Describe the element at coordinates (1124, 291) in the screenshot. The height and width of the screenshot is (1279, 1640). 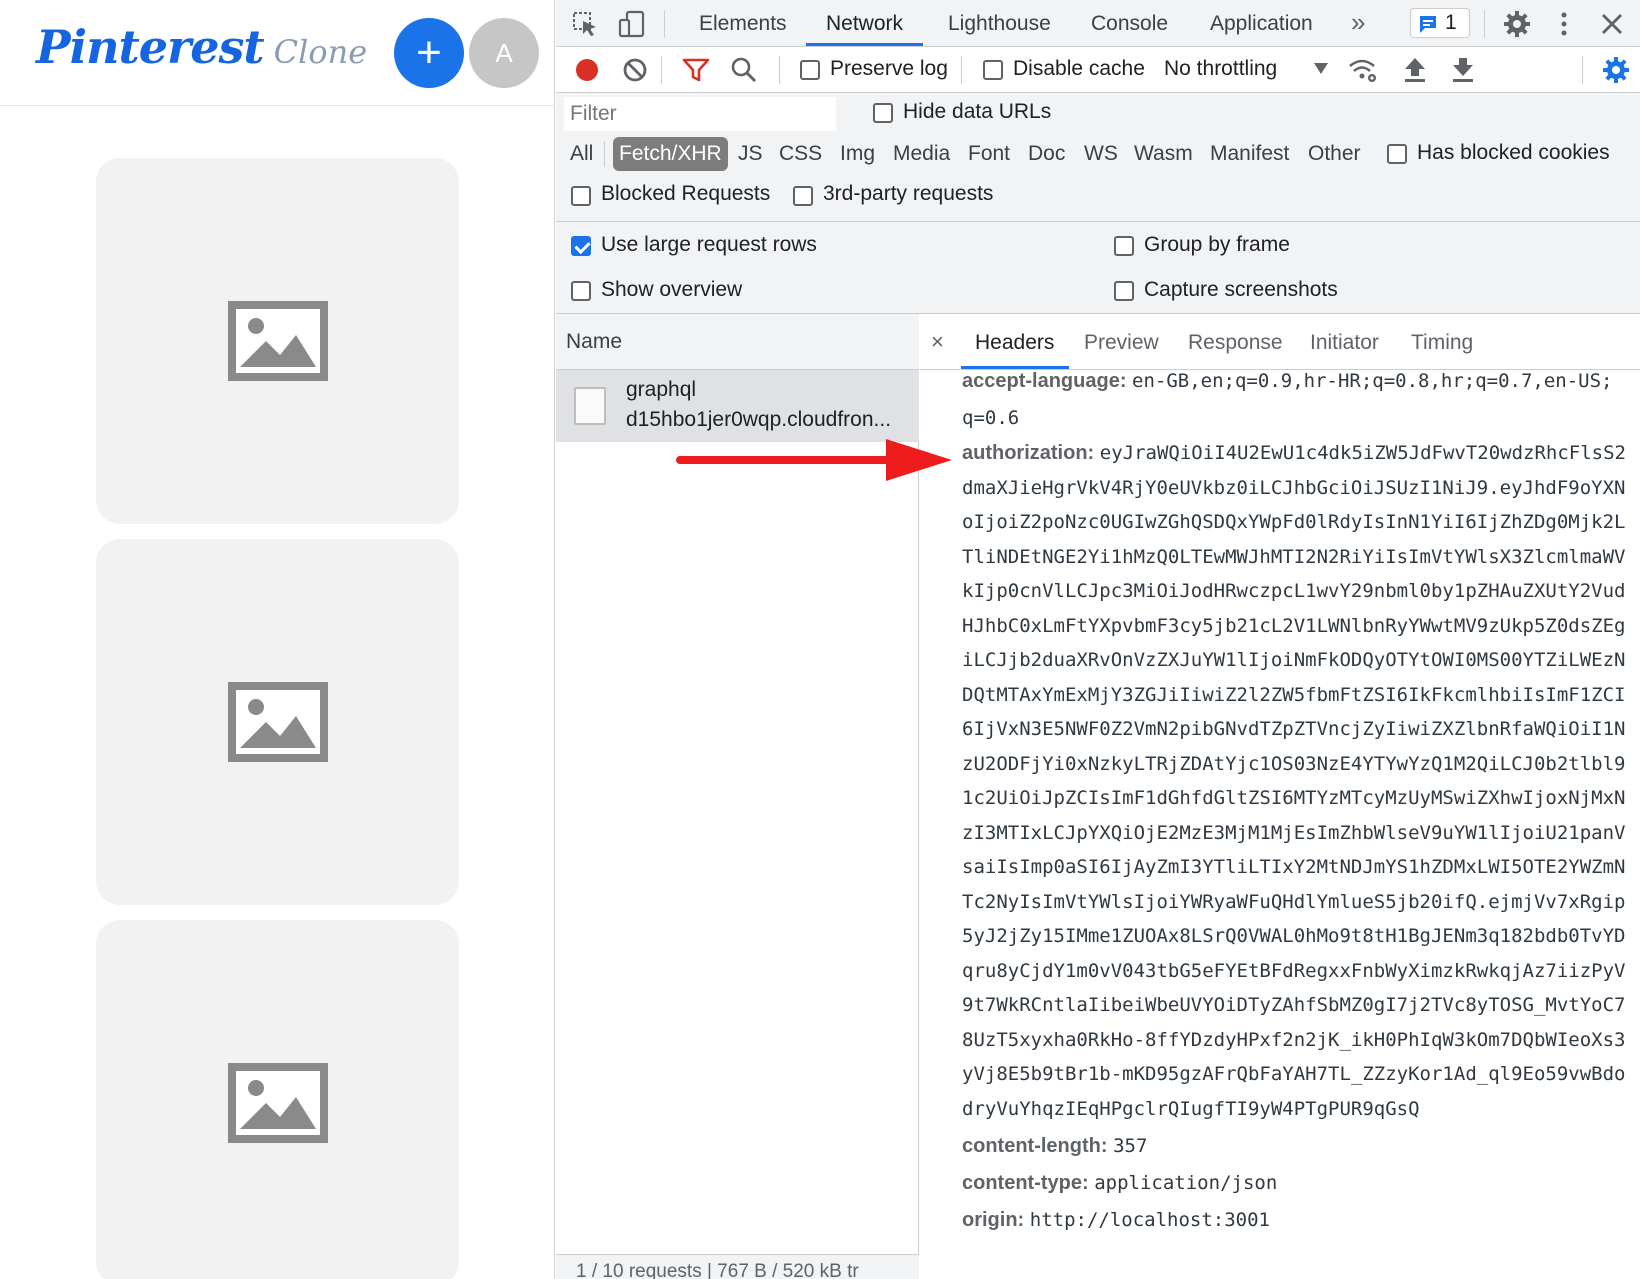
I see `capture-screenshots-checkbox` at that location.